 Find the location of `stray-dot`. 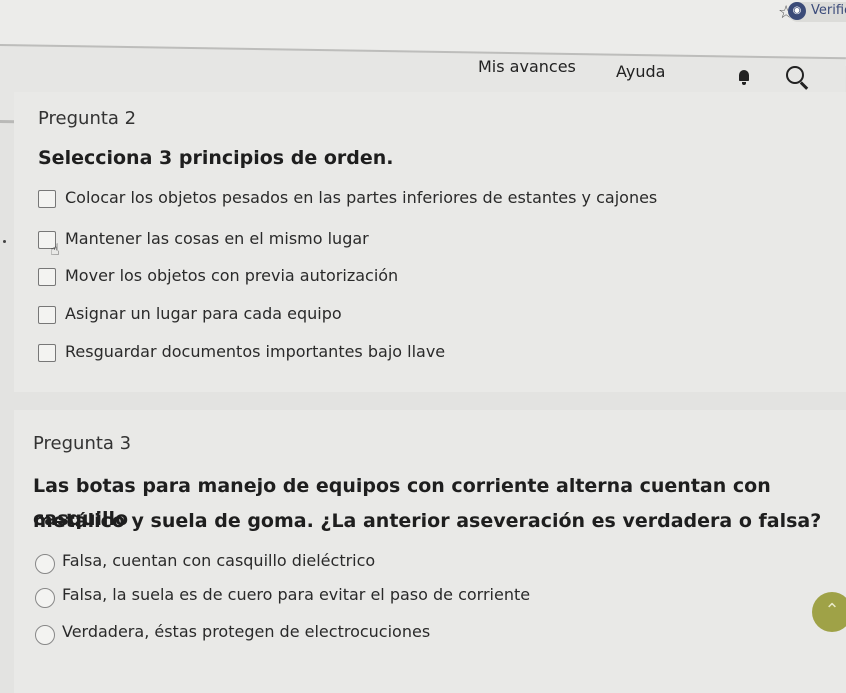

stray-dot is located at coordinates (4, 241).